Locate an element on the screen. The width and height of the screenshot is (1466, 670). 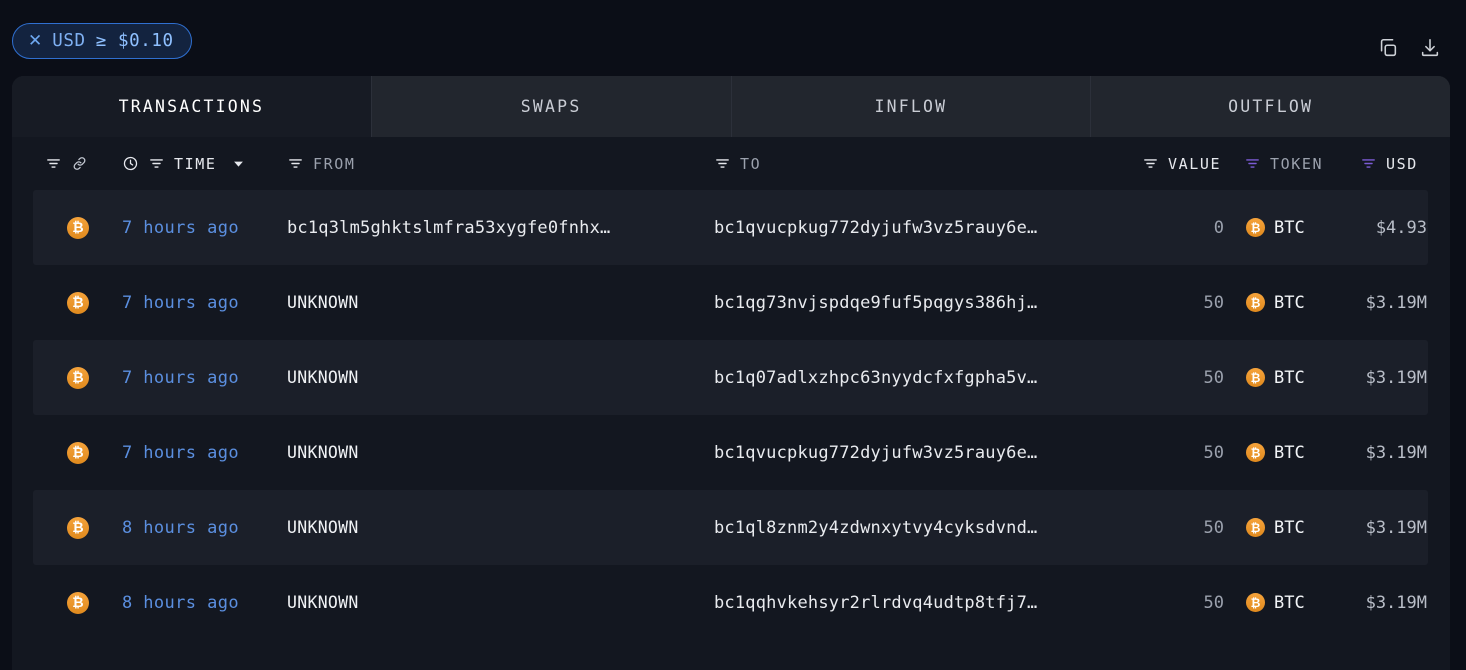
column-header-value: VALUE is located at coordinates (1181, 163).